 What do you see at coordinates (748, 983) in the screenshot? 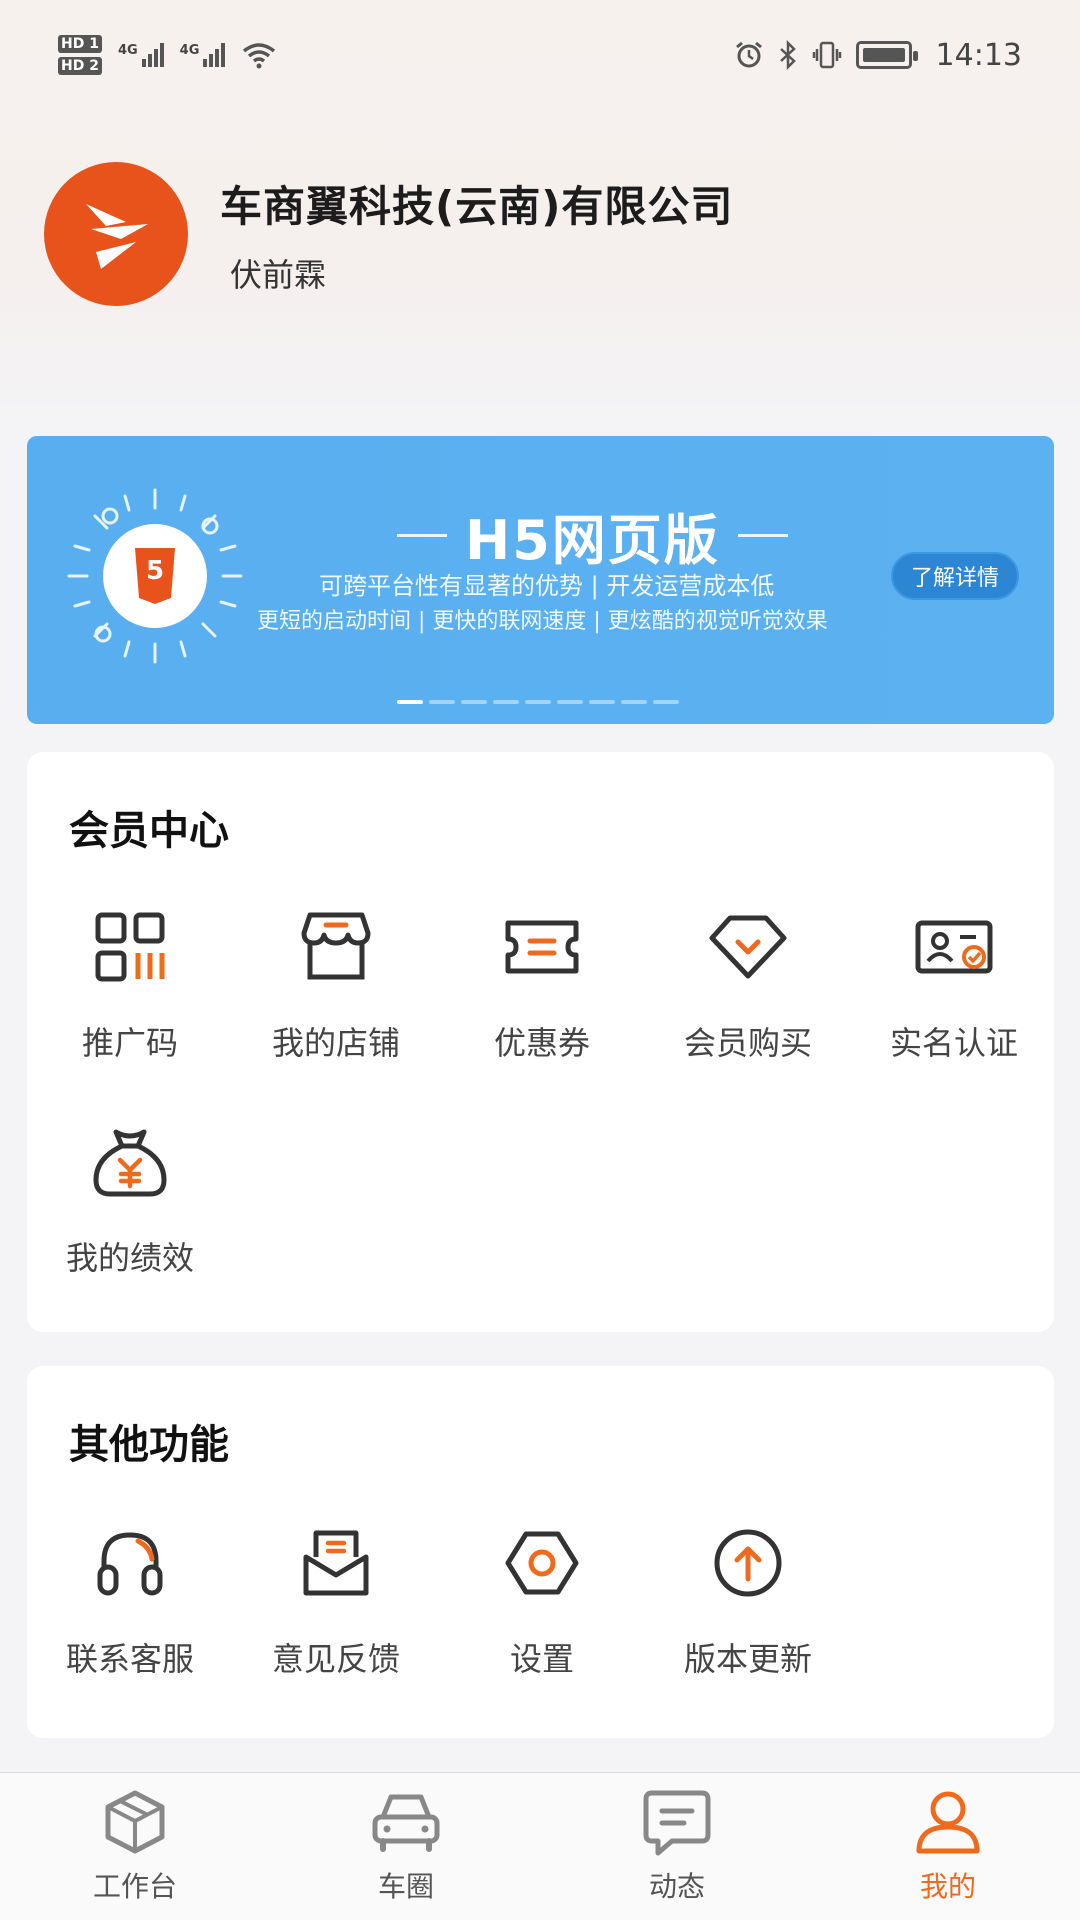
I see `buy-membership-item: 会员购买` at bounding box center [748, 983].